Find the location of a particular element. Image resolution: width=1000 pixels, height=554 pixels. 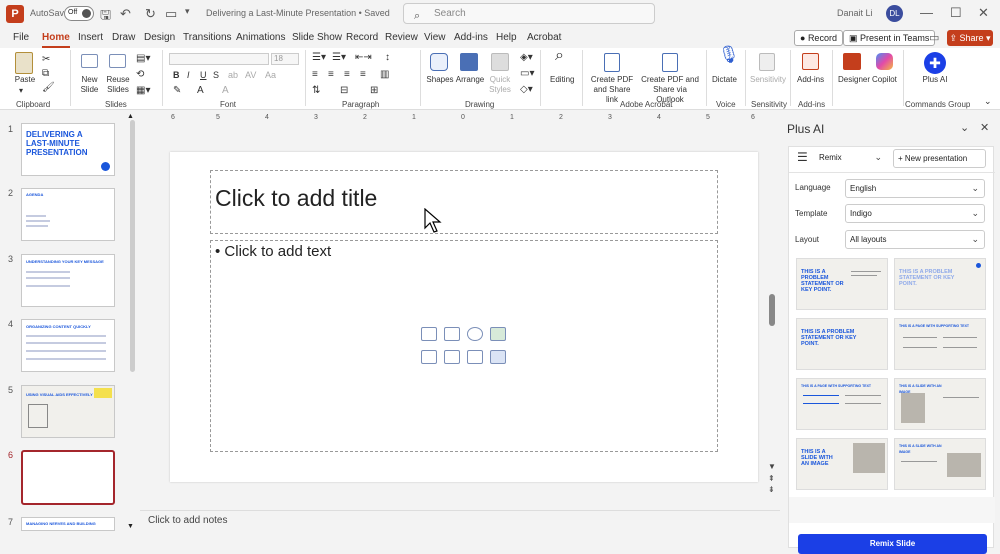

paste-button: Paste is located at coordinates (25, 80).